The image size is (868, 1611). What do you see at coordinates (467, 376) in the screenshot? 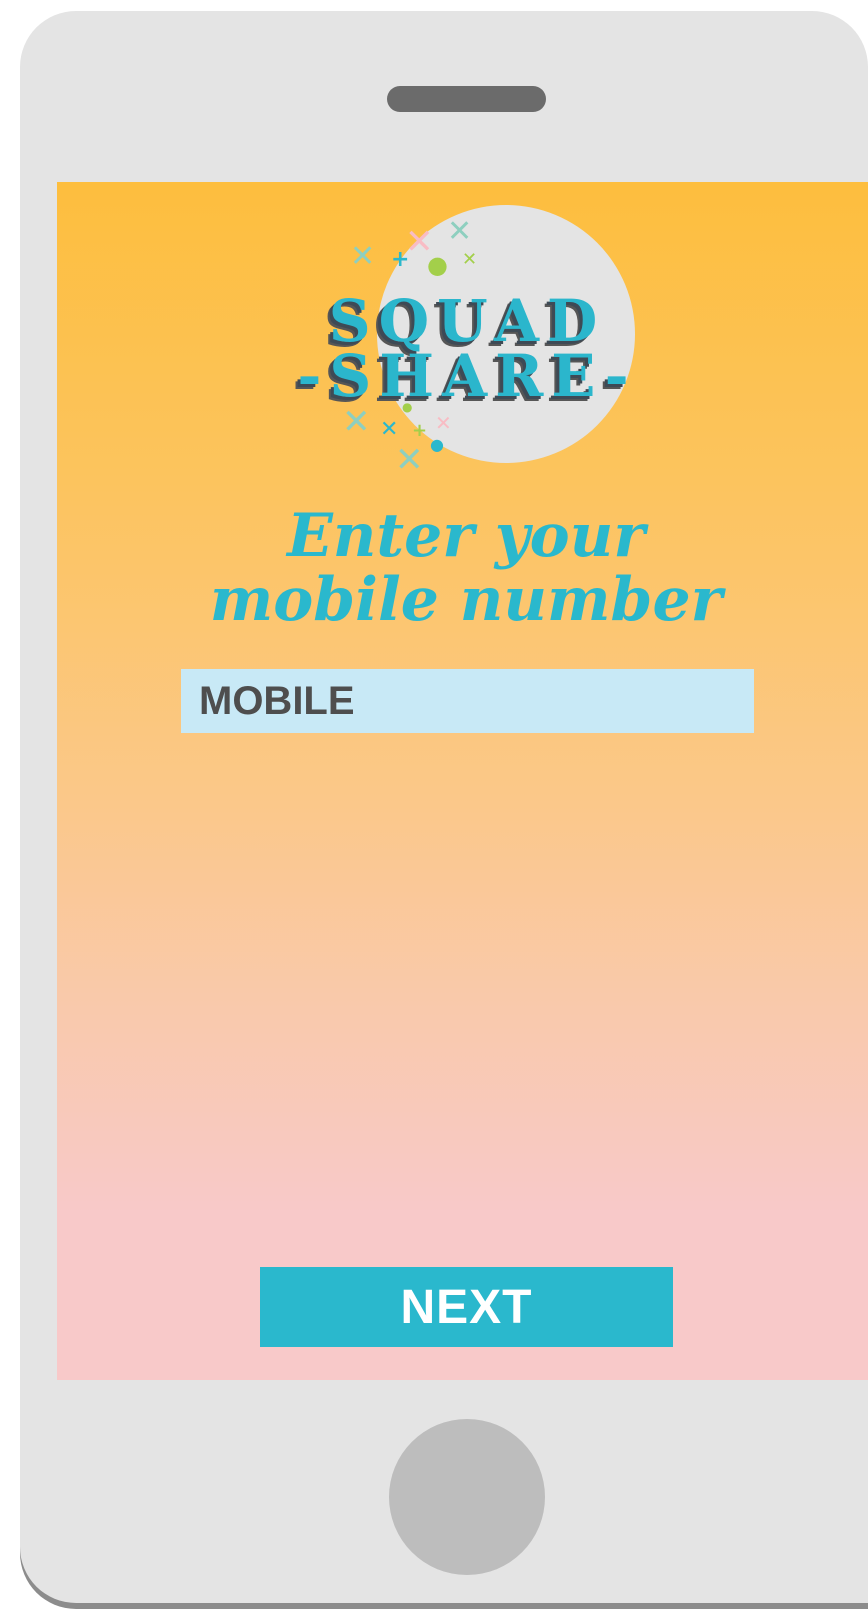
I see `logo-text-share: -SHARE-` at bounding box center [467, 376].